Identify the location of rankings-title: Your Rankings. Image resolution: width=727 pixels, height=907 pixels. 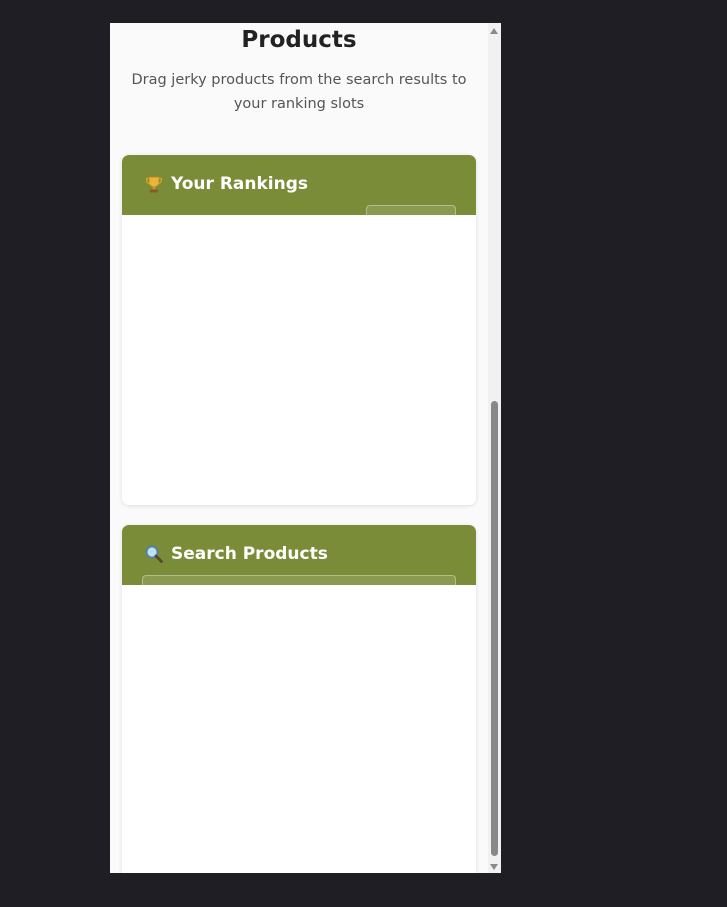
(240, 184).